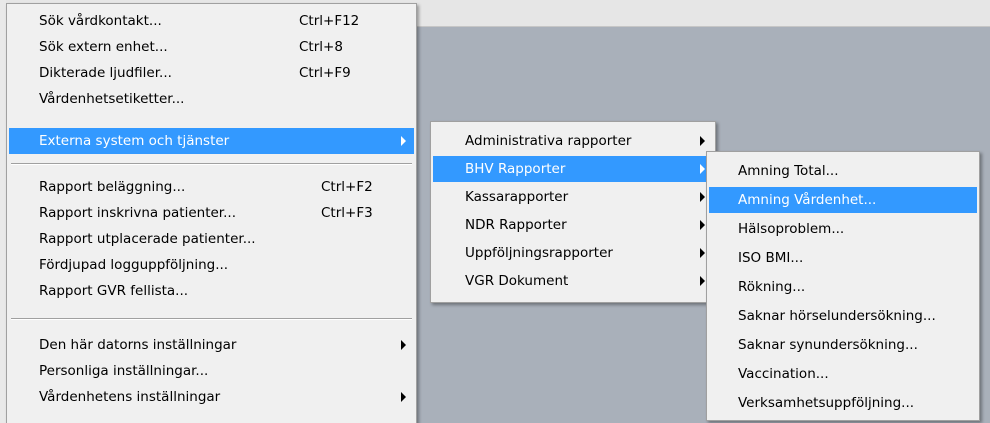 The image size is (990, 423). I want to click on submenu-item-uppfoljningsrapporter: Uppföljningsrapporter, so click(573, 253).